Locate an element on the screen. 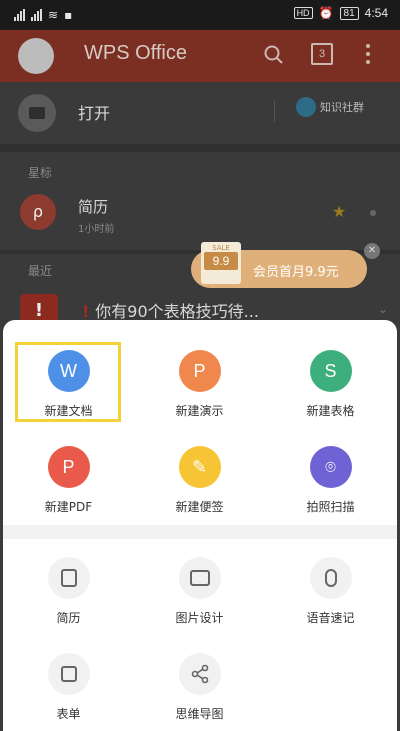  new-sheet-button: S 新建表格 is located at coordinates (330, 384).